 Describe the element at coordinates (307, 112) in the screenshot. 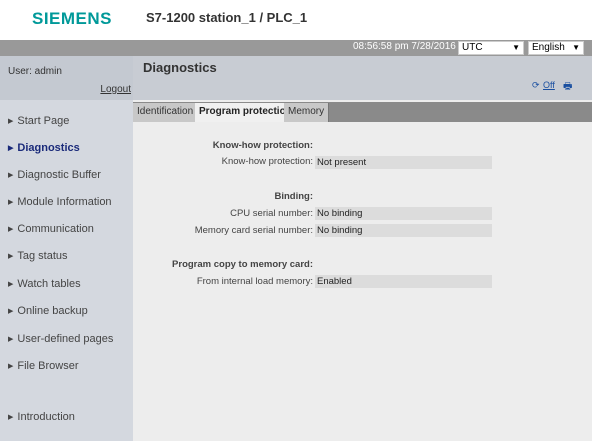

I see `tab-memory: Memory` at that location.